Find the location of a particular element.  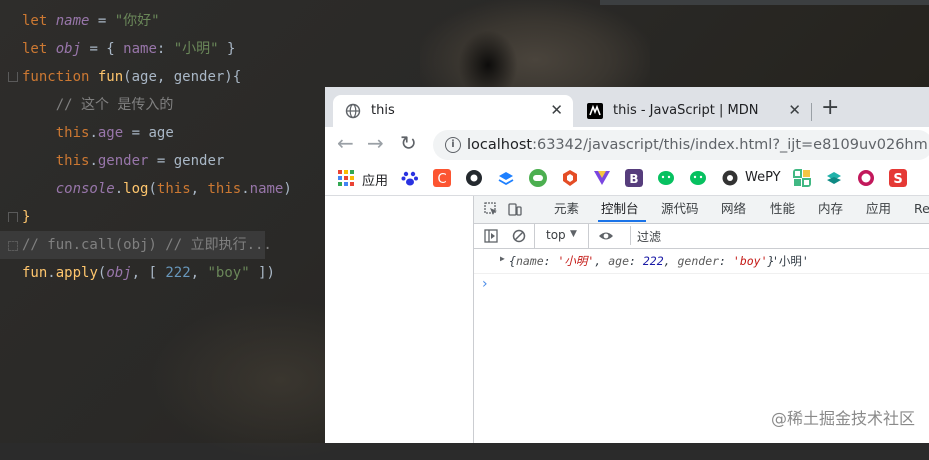

info-icon: i is located at coordinates (453, 145).